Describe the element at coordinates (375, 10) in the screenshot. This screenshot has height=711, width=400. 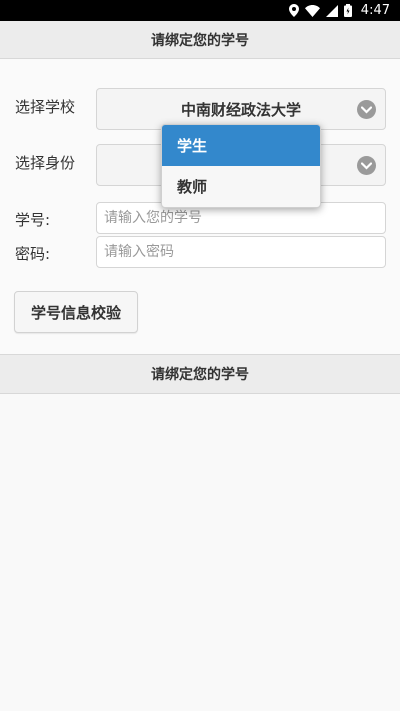
I see `status-time: 4:47` at that location.